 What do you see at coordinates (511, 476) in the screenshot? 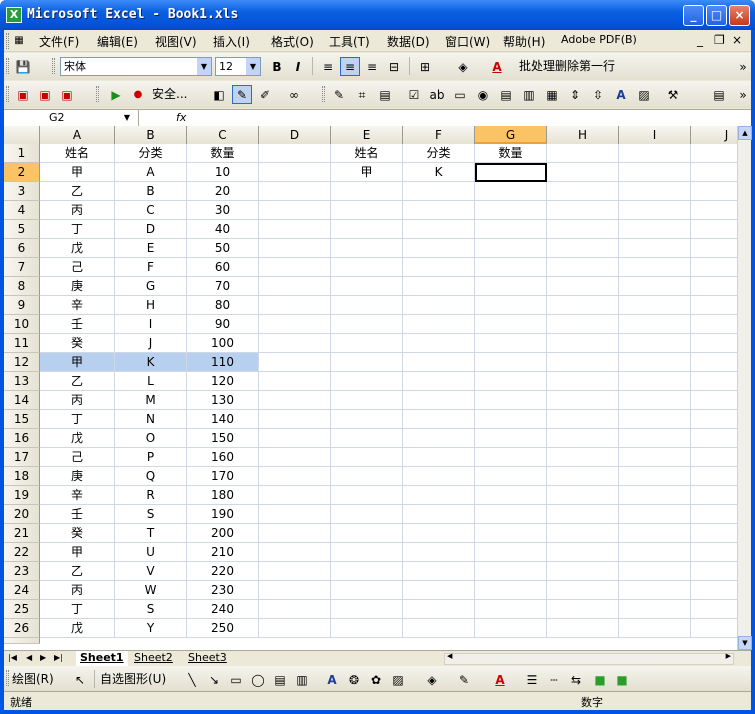
I see `cell-g18` at bounding box center [511, 476].